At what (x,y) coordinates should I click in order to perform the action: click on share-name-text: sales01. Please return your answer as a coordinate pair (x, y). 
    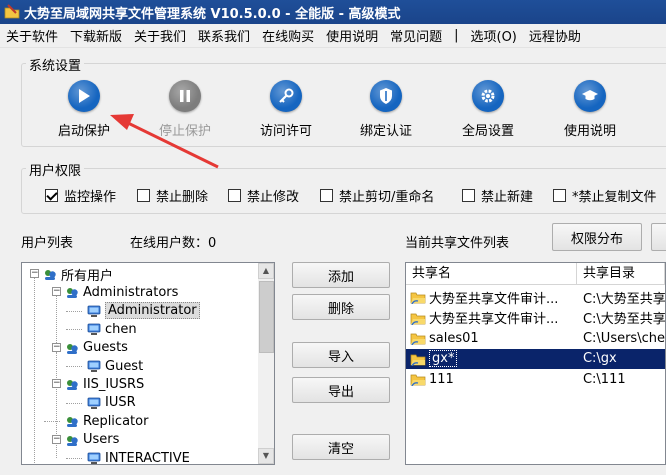
    Looking at the image, I should click on (454, 338).